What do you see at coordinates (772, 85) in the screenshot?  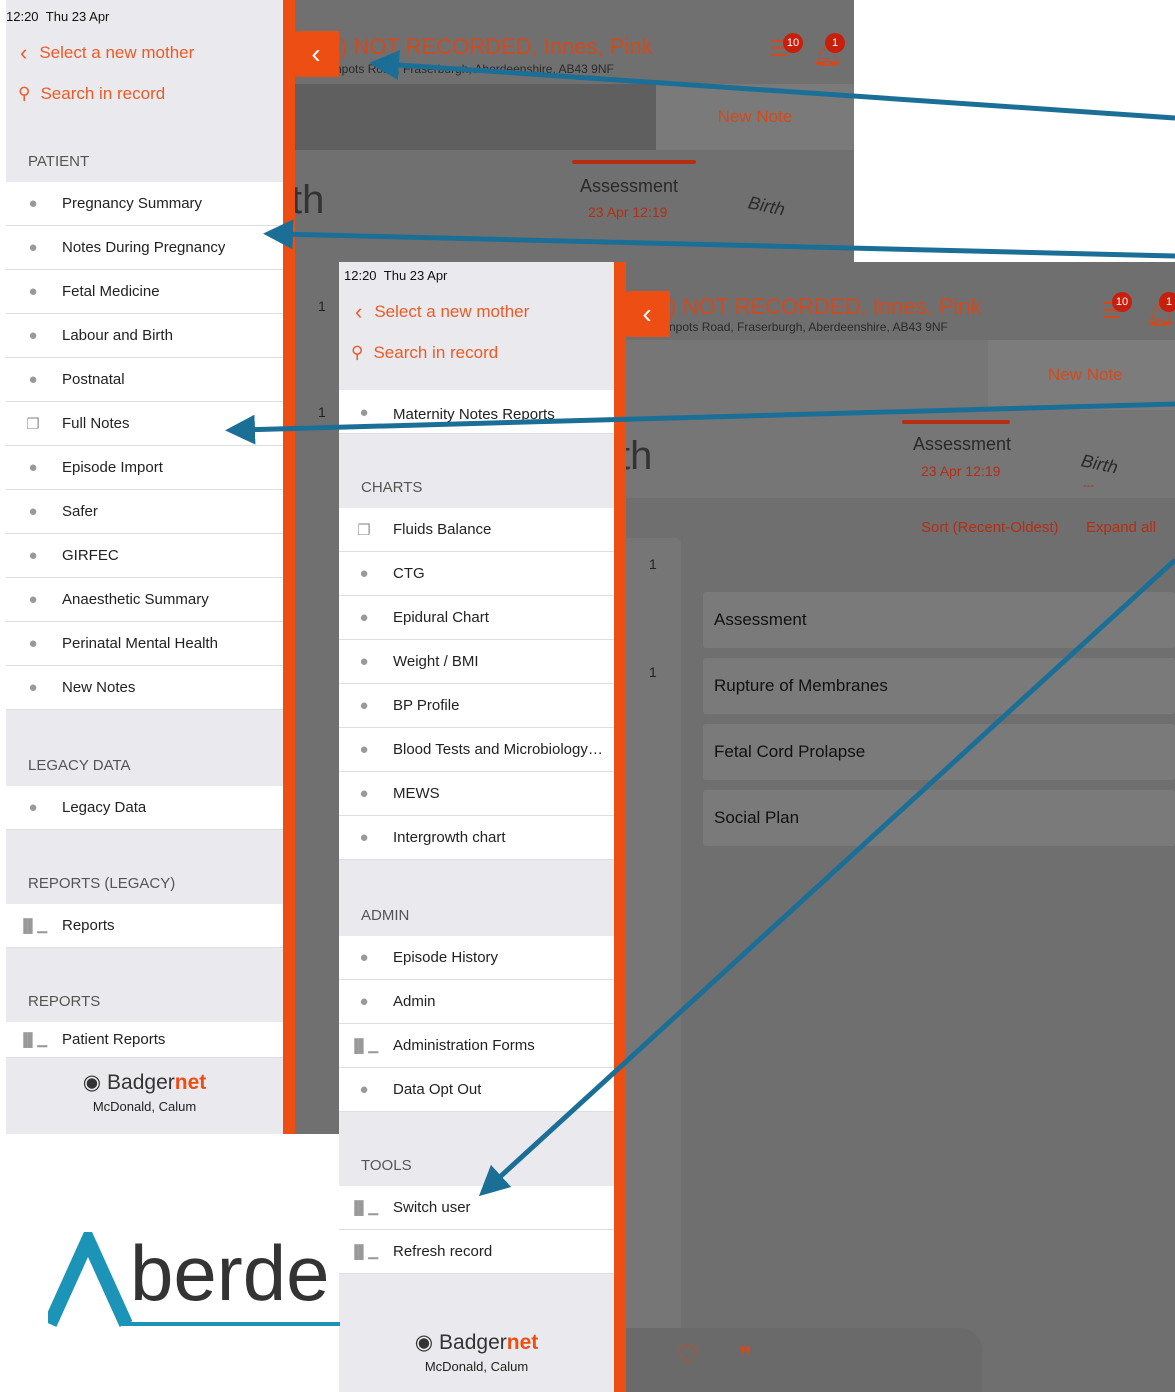 I see `arrow-to-collapse-tab` at bounding box center [772, 85].